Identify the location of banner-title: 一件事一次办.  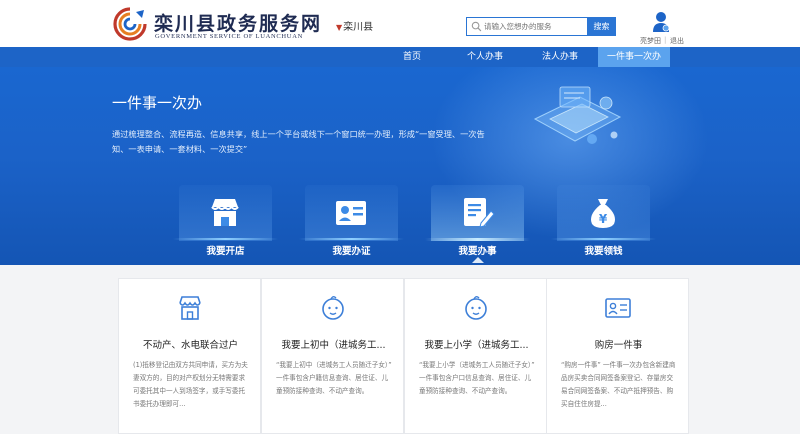
(157, 103).